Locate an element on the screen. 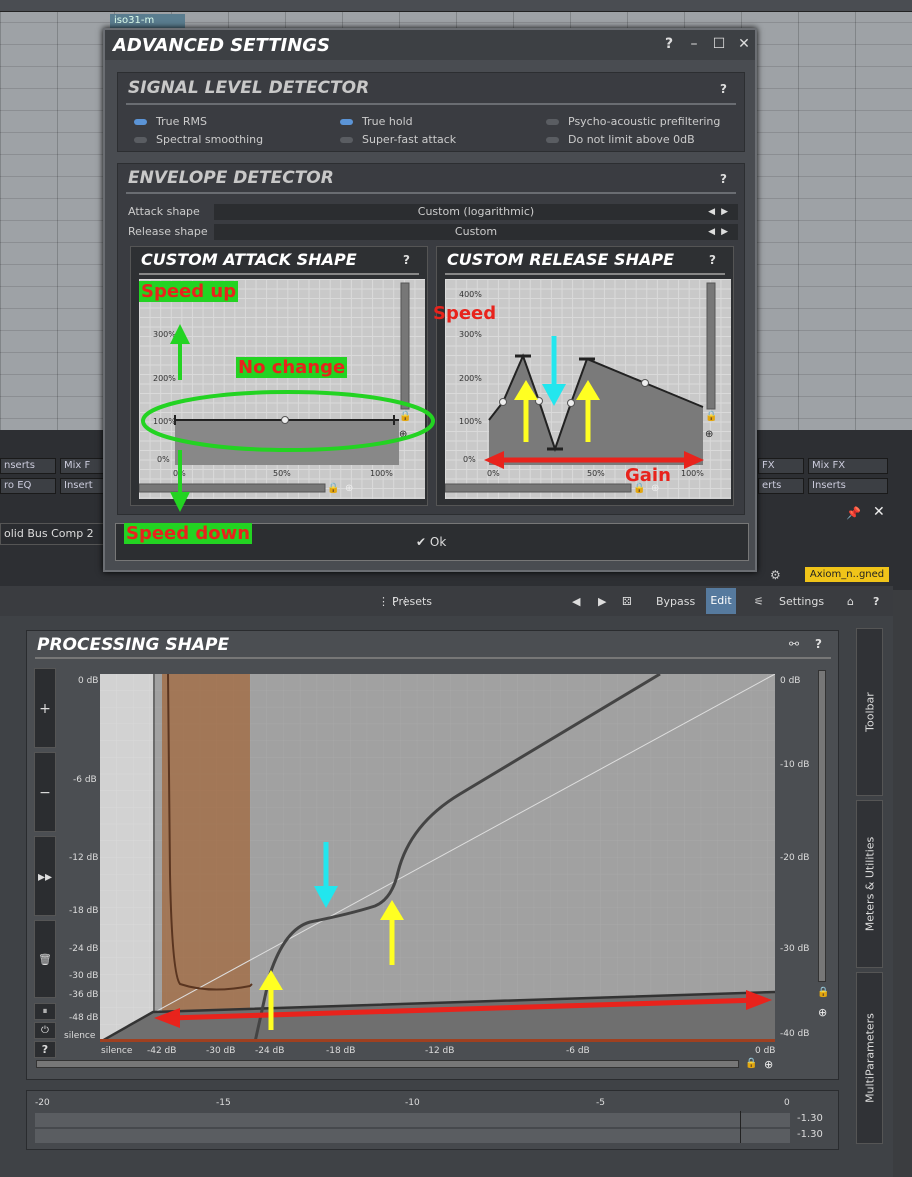 Image resolution: width=912 pixels, height=1177 pixels. multiparameters-tab: MultiParameters is located at coordinates (869, 1058).